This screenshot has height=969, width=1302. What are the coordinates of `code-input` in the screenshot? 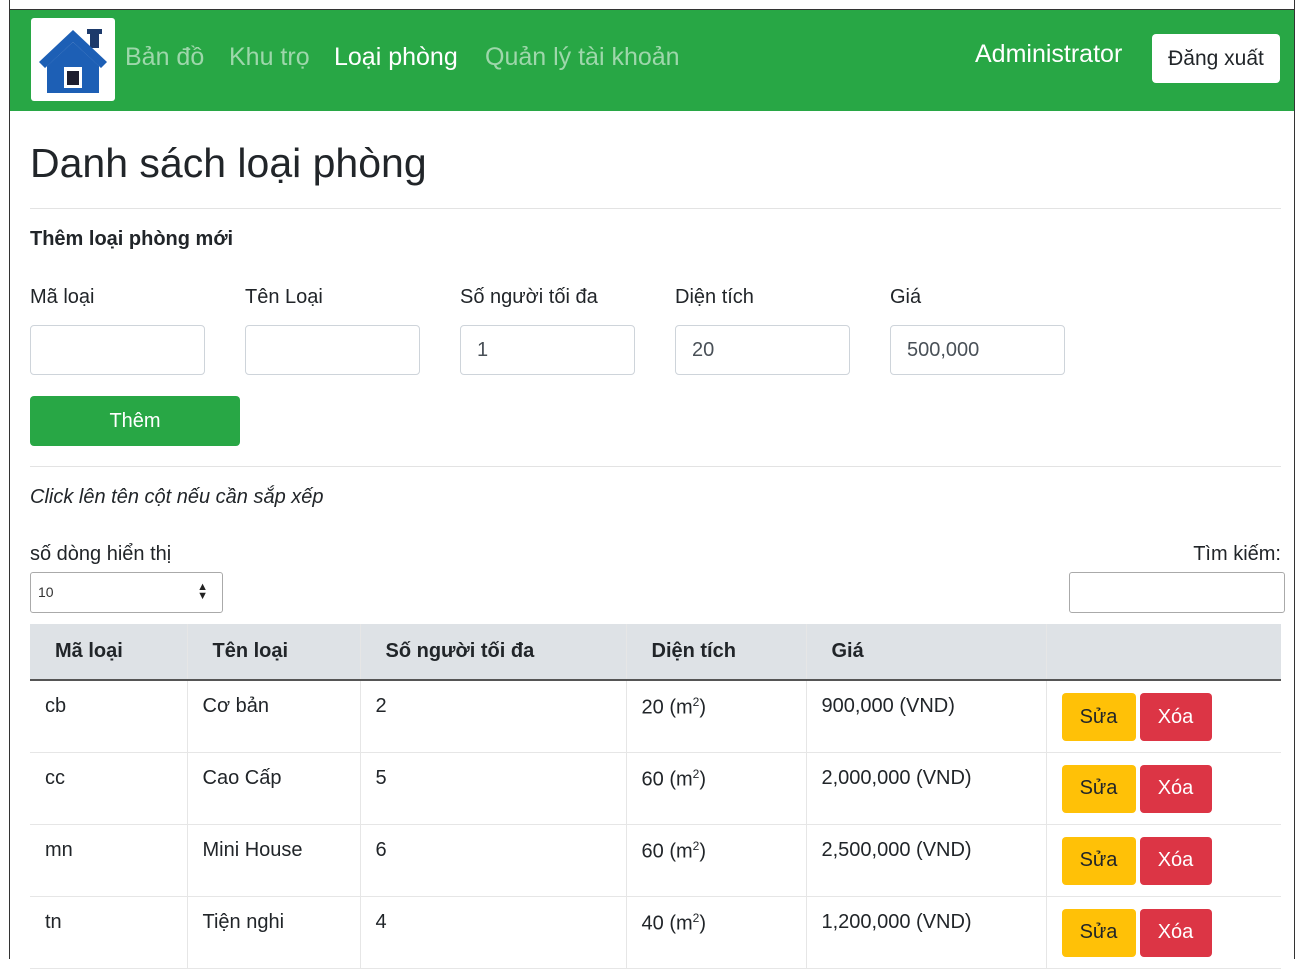 It's located at (117, 350).